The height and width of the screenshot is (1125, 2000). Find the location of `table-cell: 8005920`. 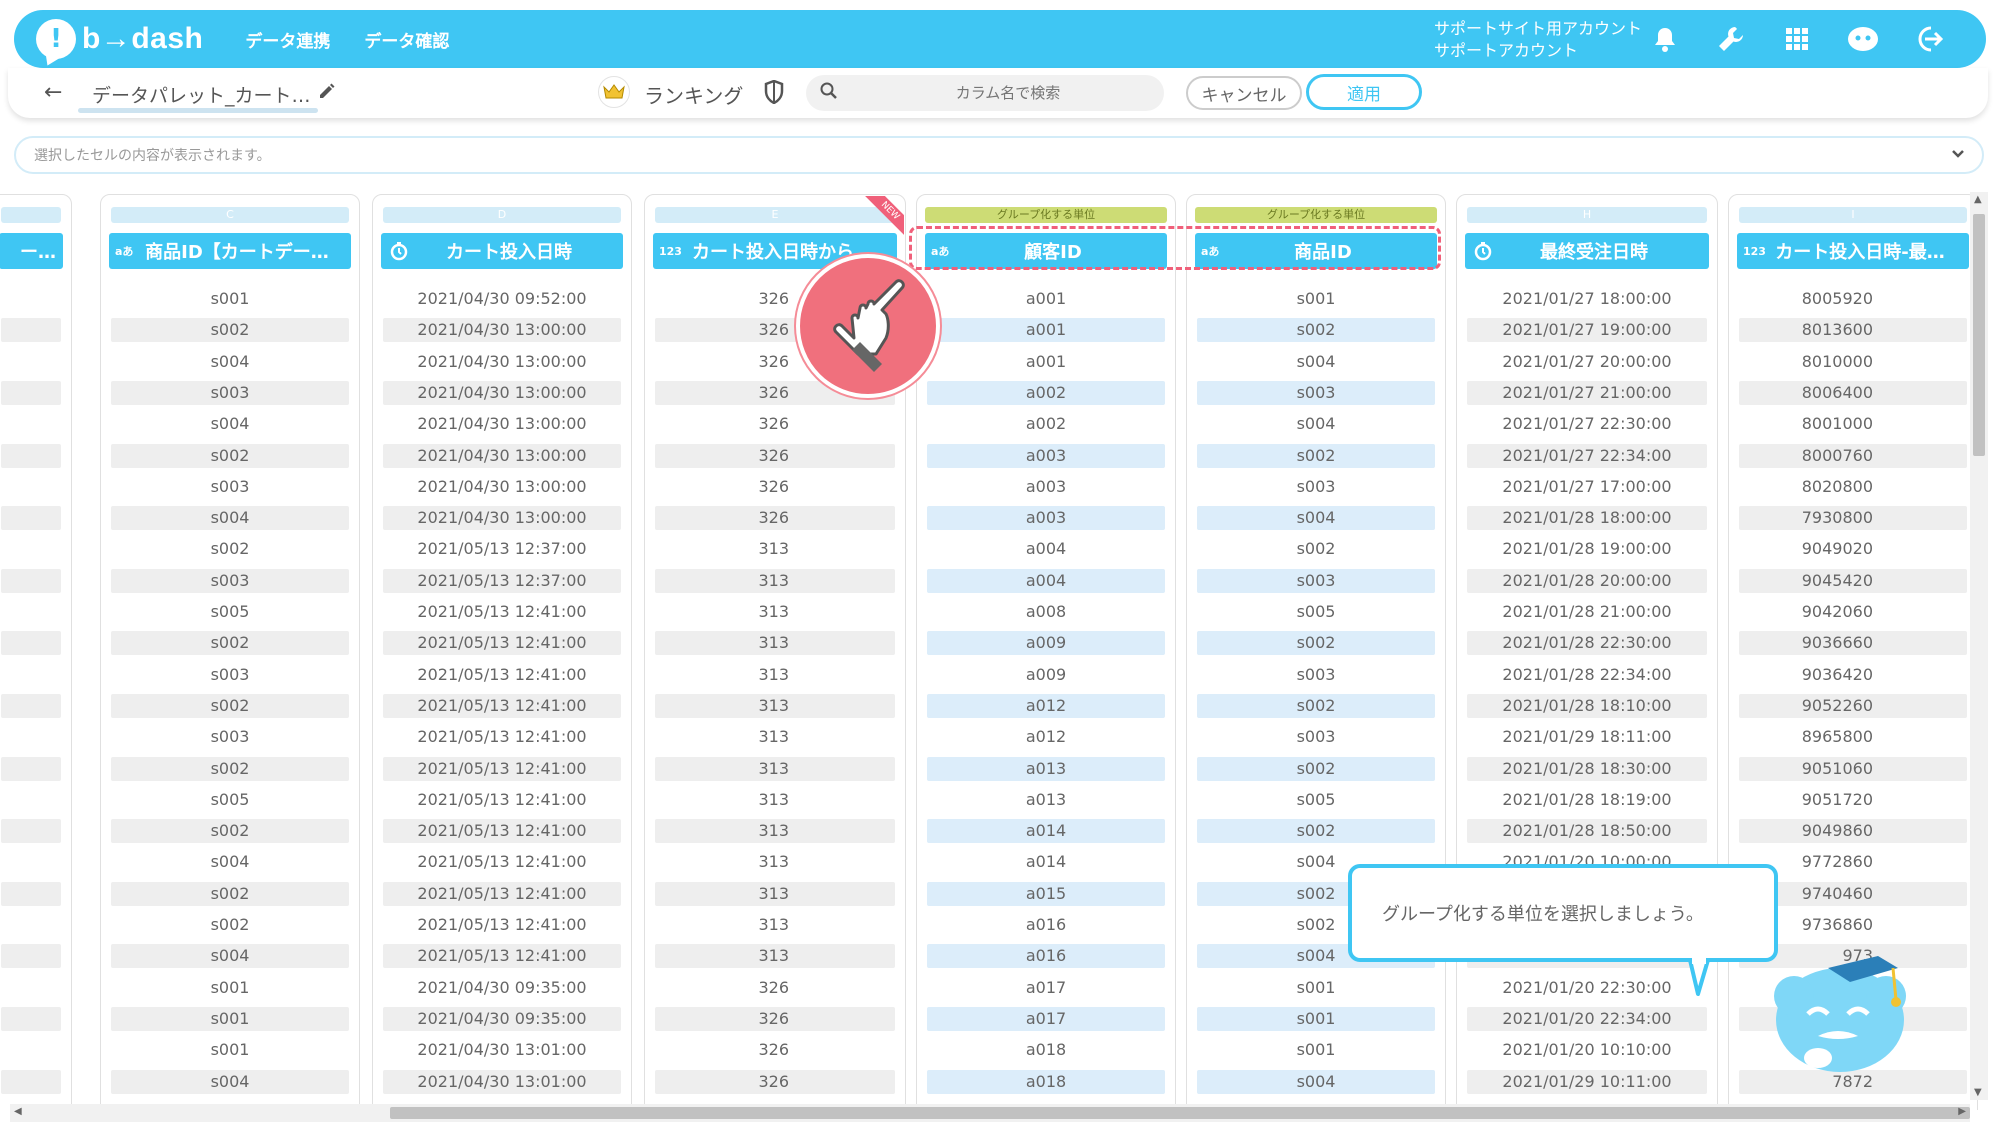

table-cell: 8005920 is located at coordinates (1853, 299).